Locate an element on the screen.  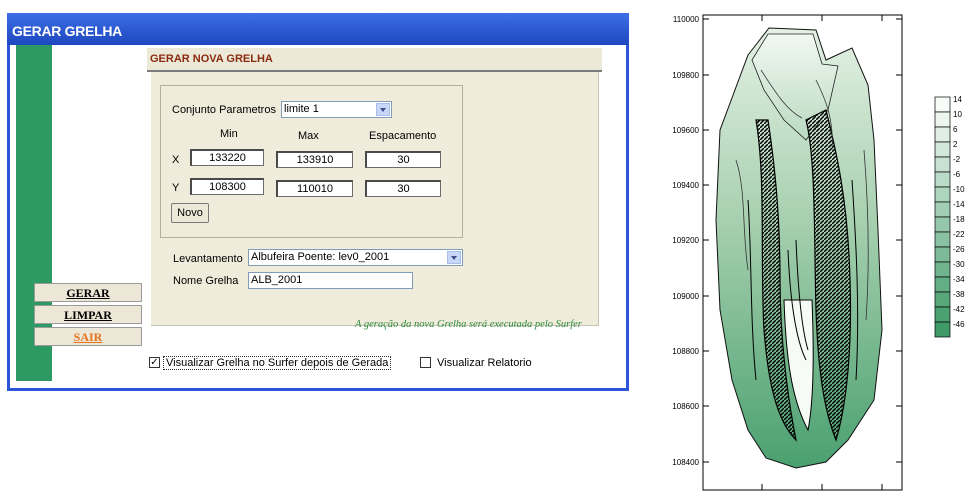
limpar-button: LIMPAR is located at coordinates (88, 314).